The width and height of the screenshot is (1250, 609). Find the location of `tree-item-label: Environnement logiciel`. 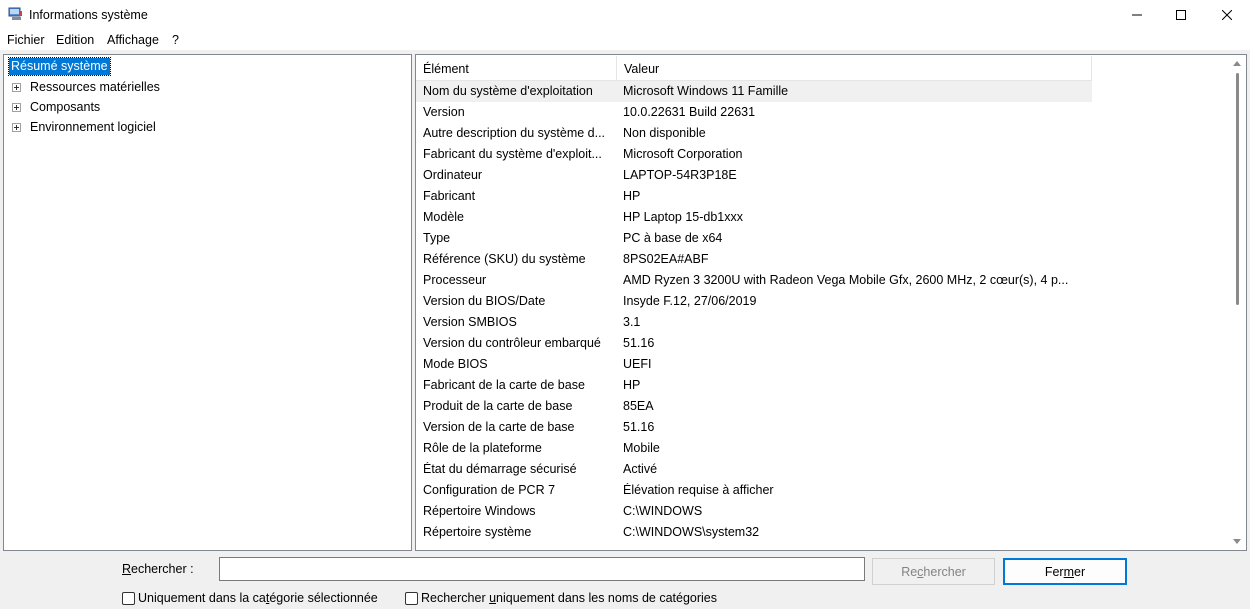

tree-item-label: Environnement logiciel is located at coordinates (93, 127).